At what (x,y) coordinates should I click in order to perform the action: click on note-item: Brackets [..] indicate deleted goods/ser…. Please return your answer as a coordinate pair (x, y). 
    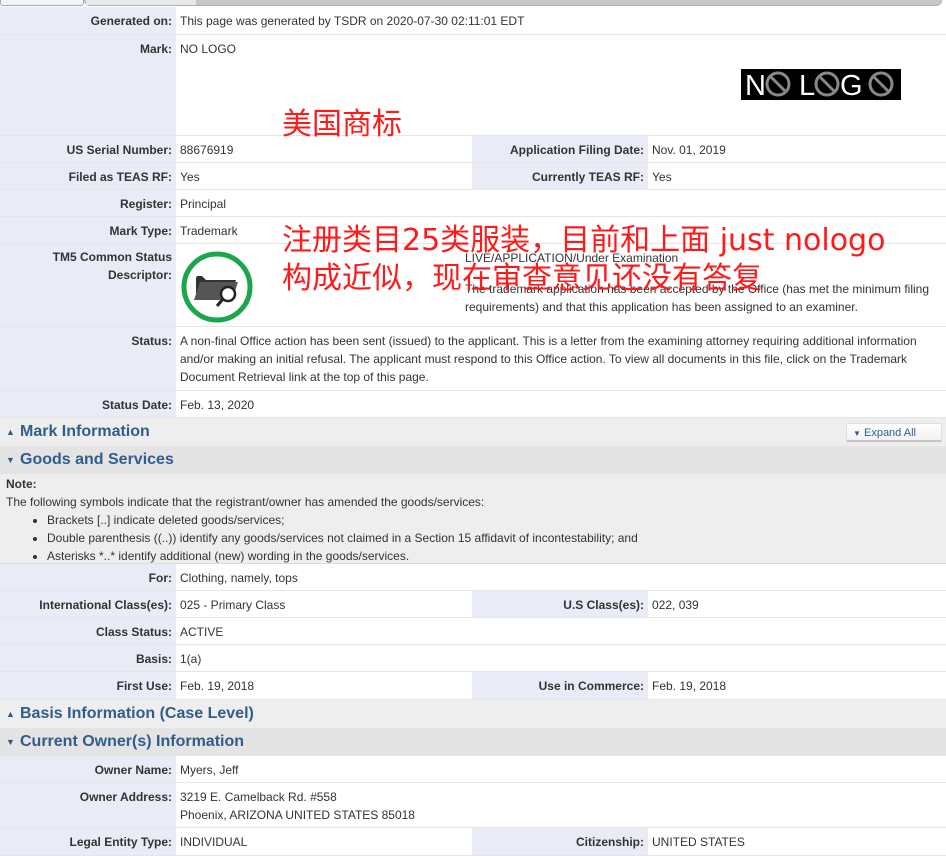
    Looking at the image, I should click on (493, 520).